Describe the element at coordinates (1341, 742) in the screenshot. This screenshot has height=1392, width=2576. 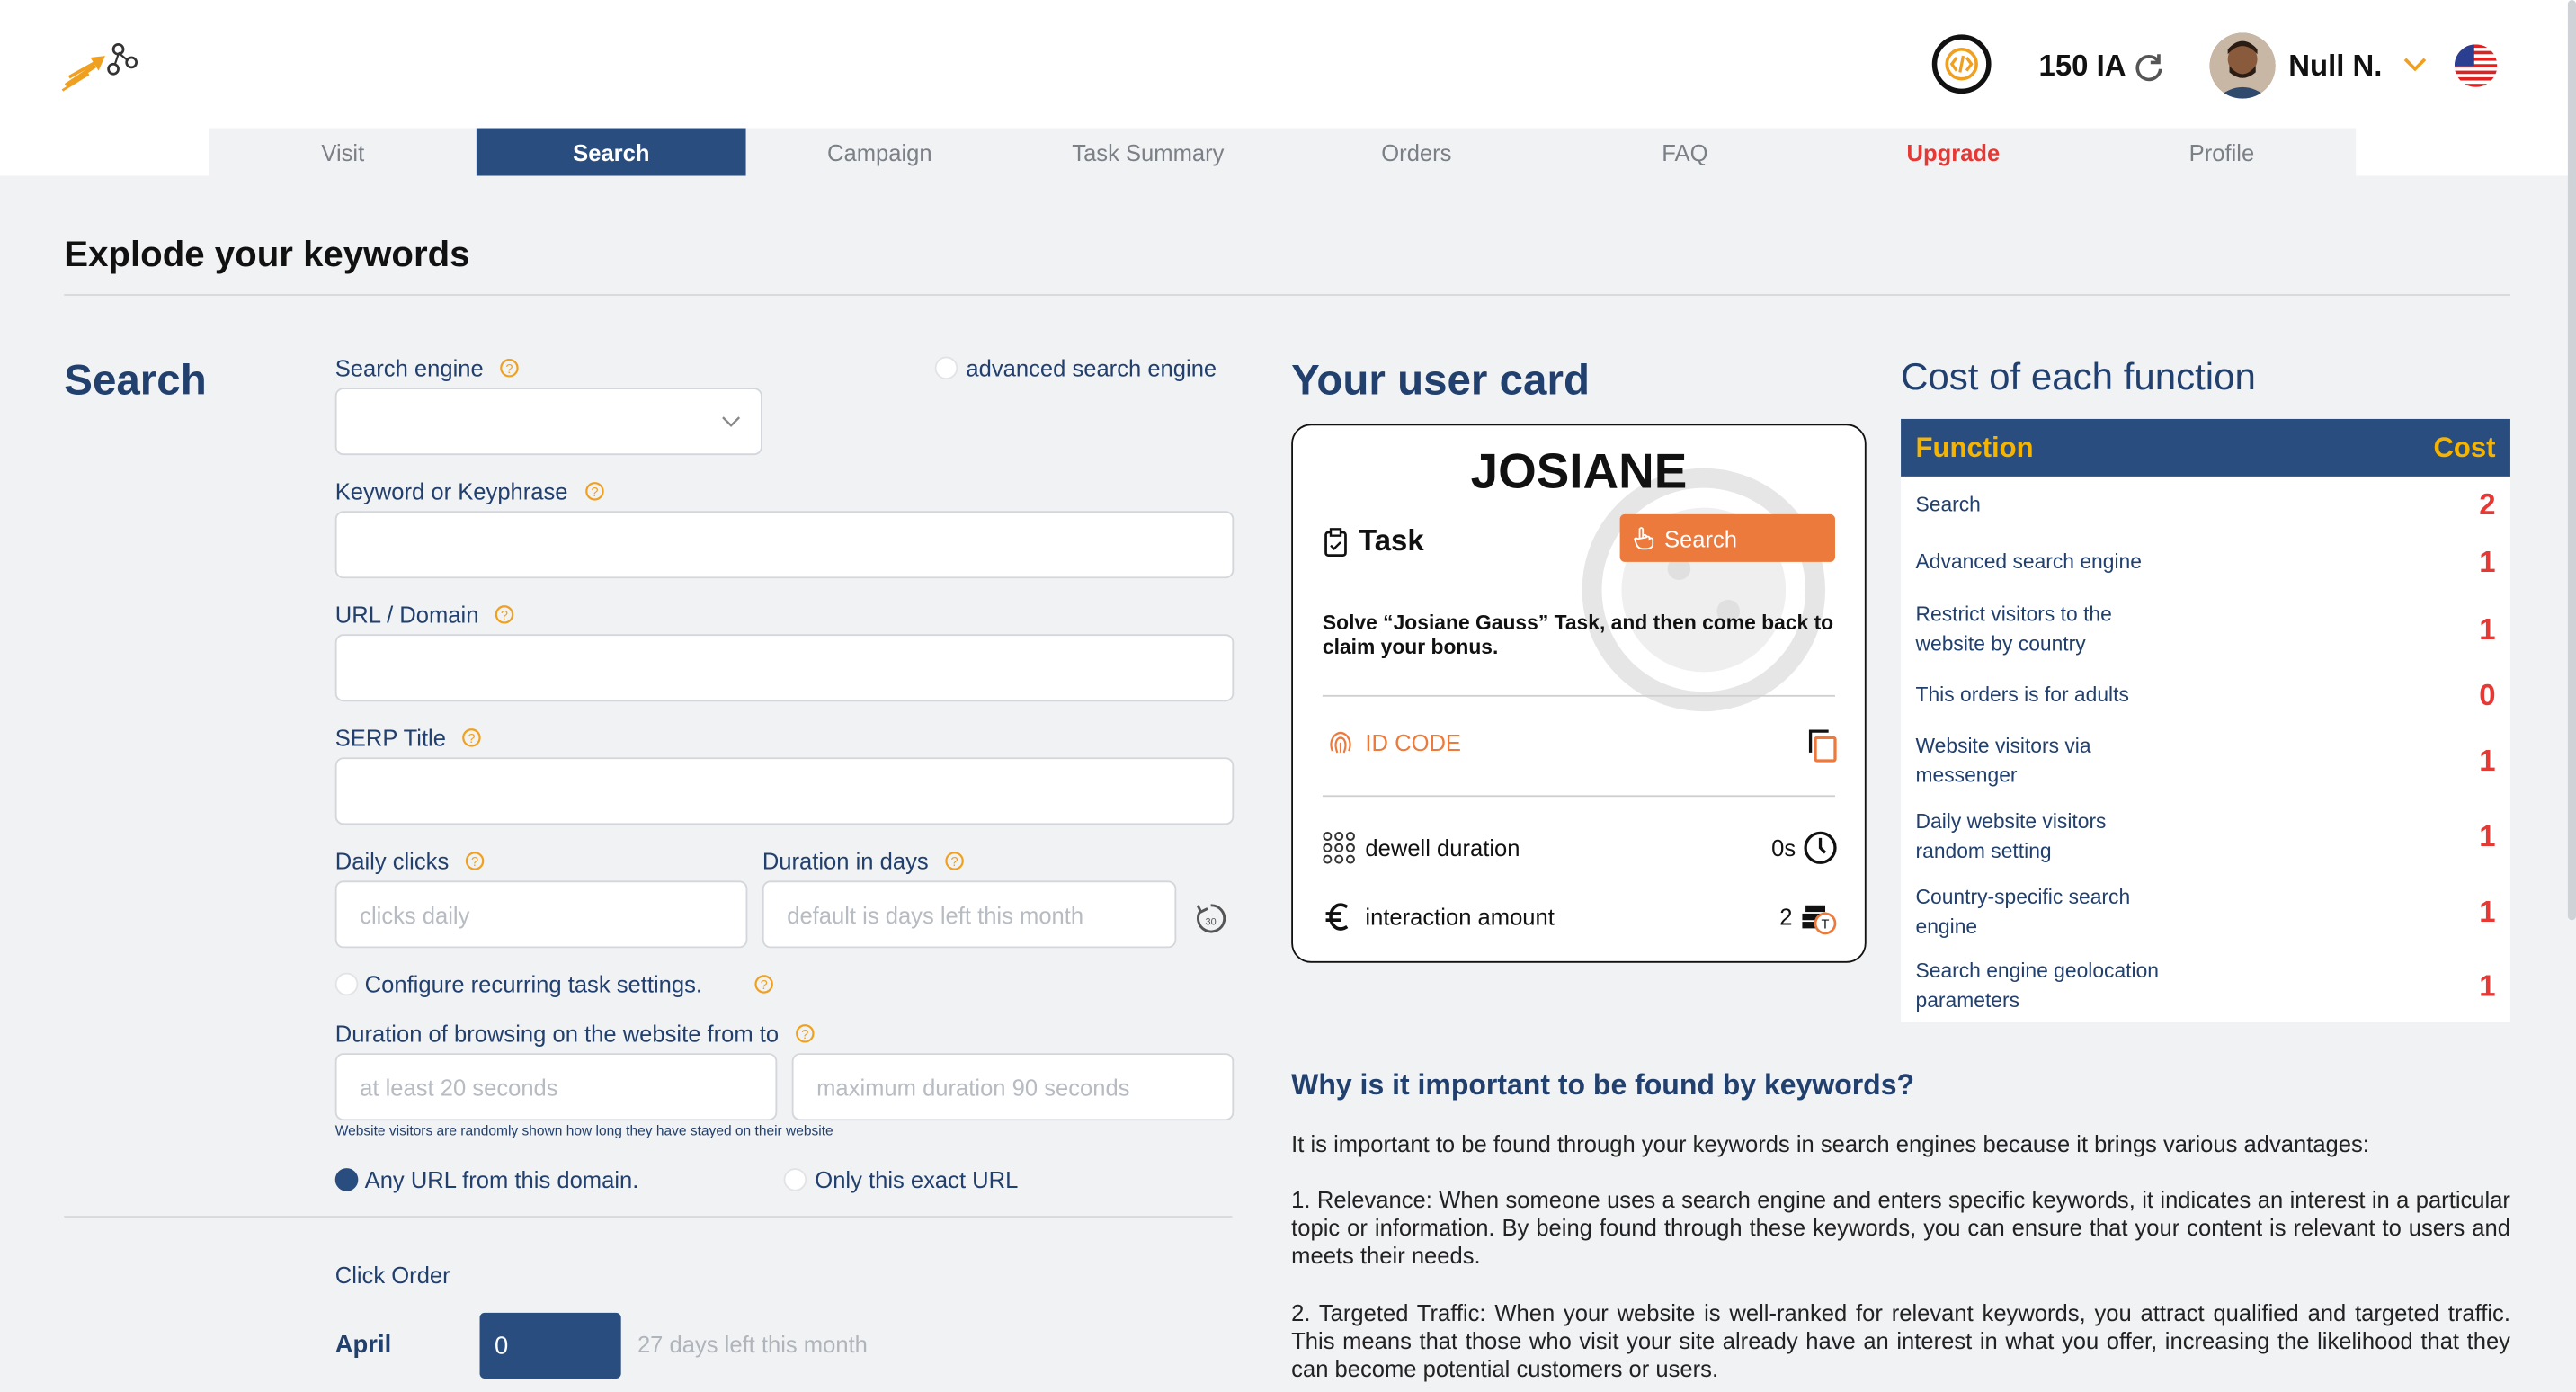
I see `fingerprint-icon` at that location.